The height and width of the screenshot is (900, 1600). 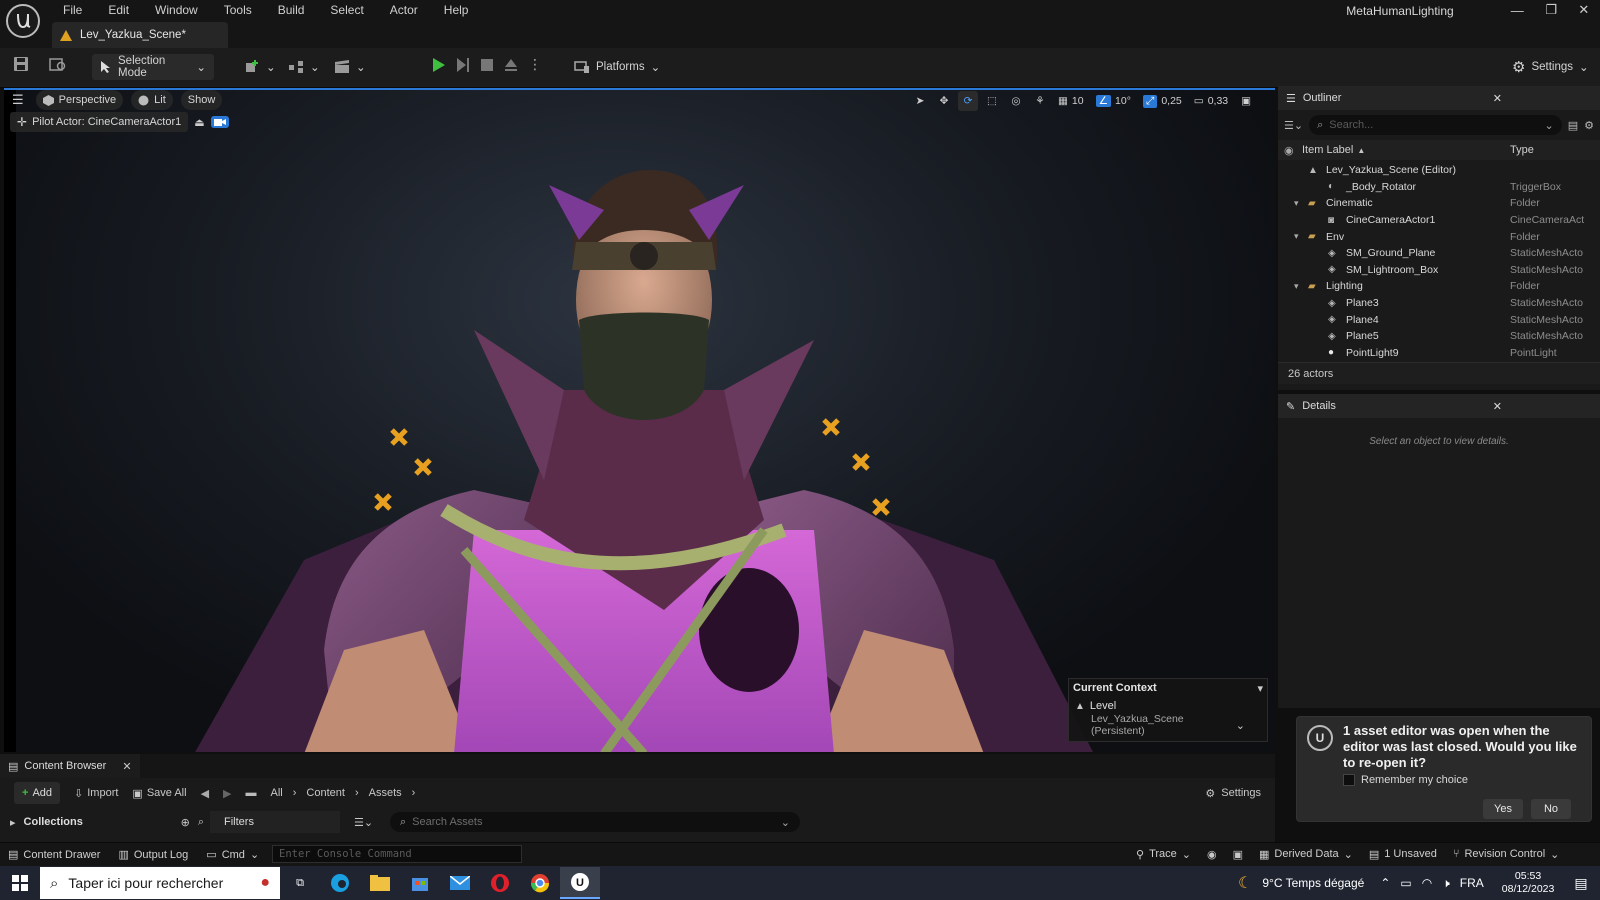 What do you see at coordinates (1589, 125) in the screenshot?
I see `gear-icon: ⚙` at bounding box center [1589, 125].